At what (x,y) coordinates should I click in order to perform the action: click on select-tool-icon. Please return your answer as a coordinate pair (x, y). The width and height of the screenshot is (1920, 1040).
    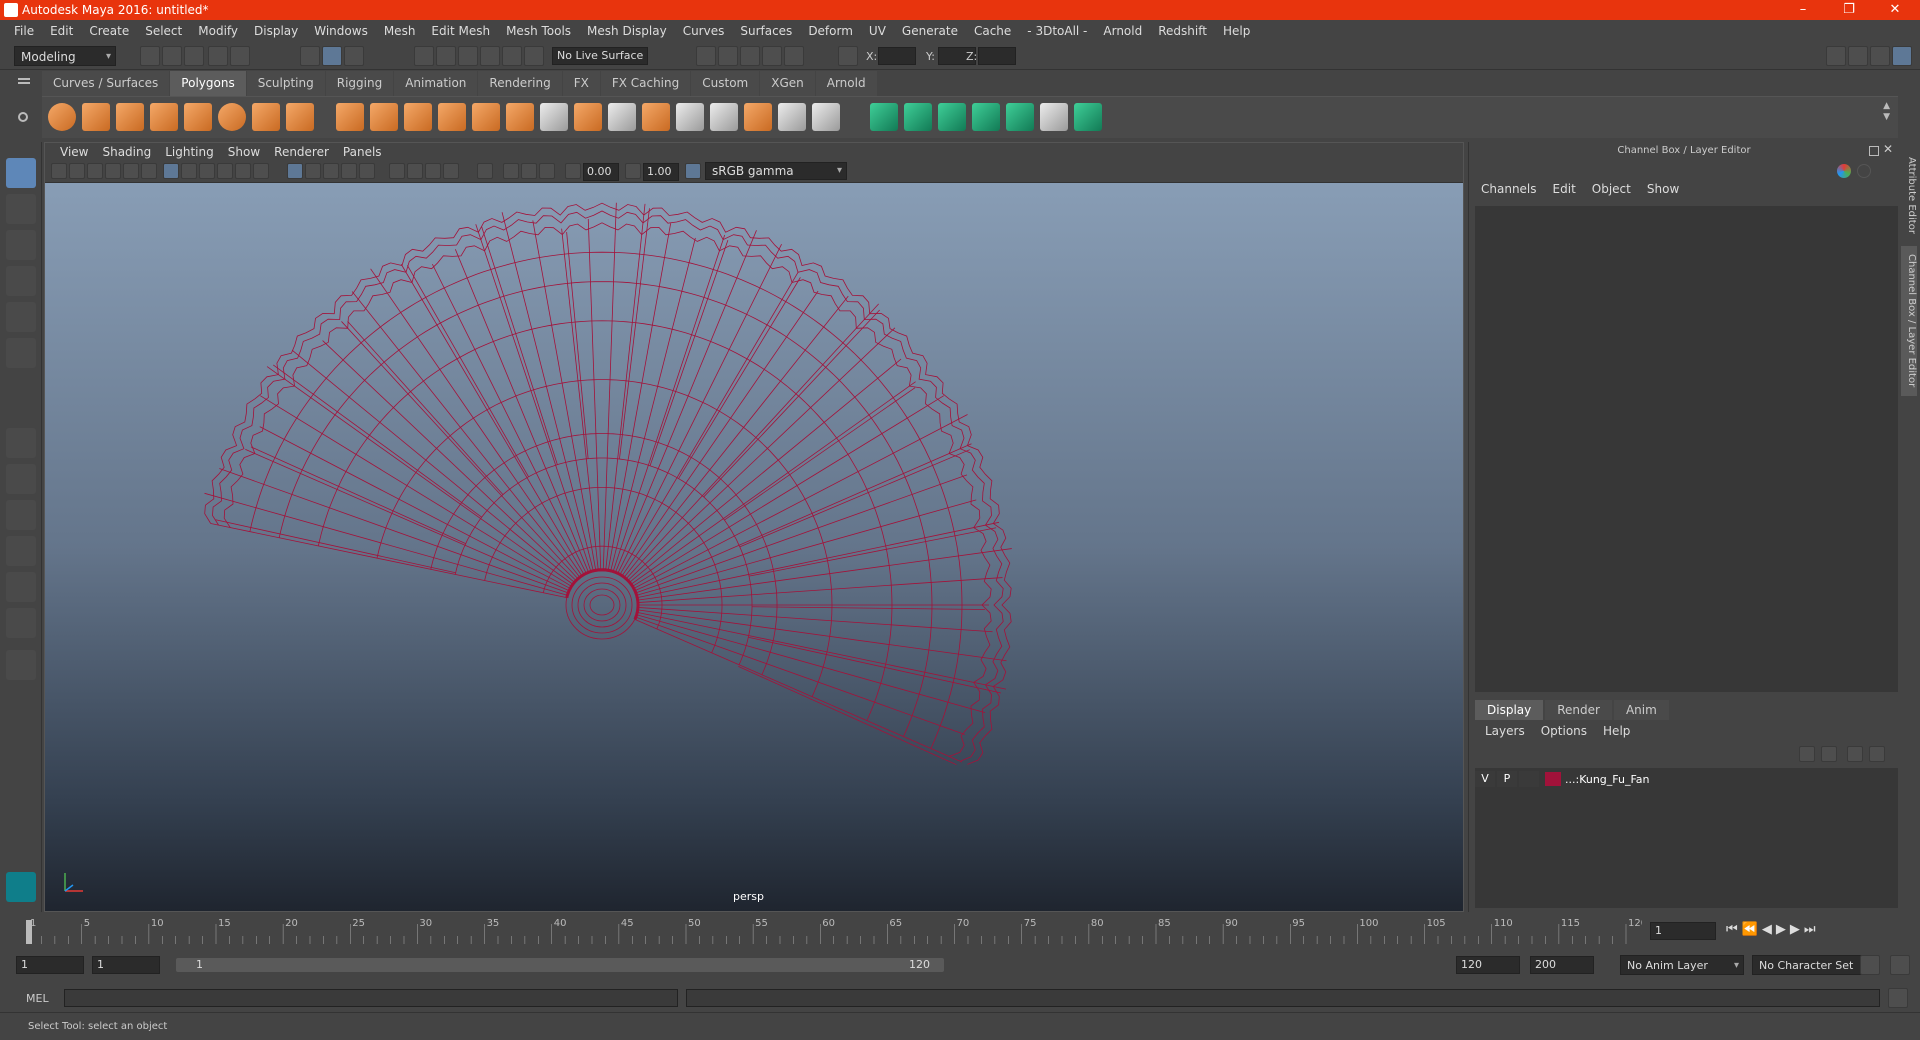
    Looking at the image, I should click on (21, 173).